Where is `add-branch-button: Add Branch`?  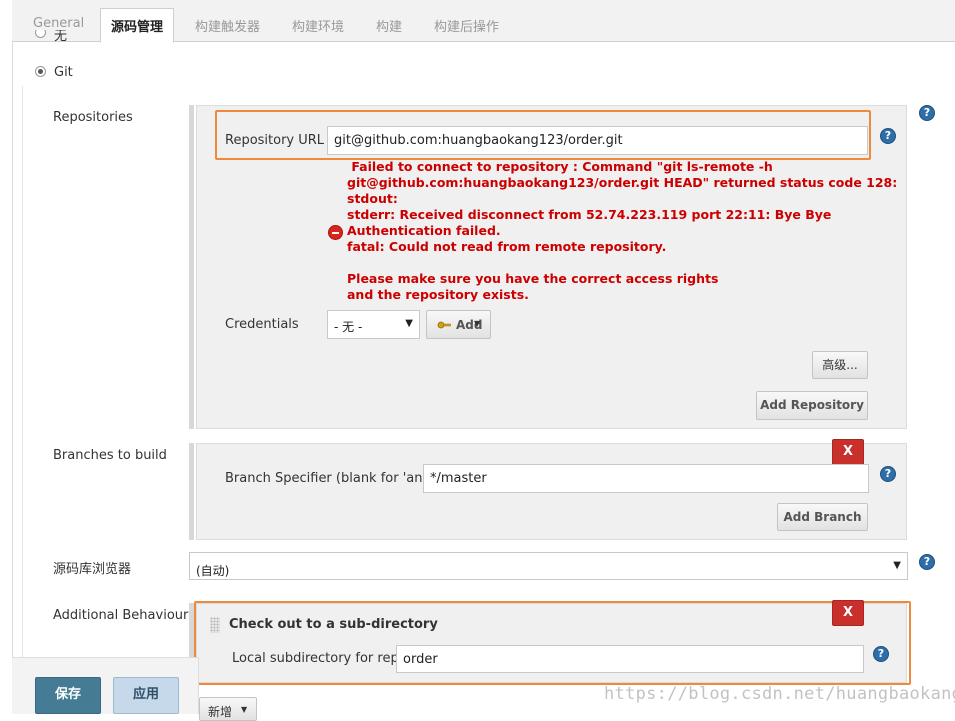 add-branch-button: Add Branch is located at coordinates (822, 517).